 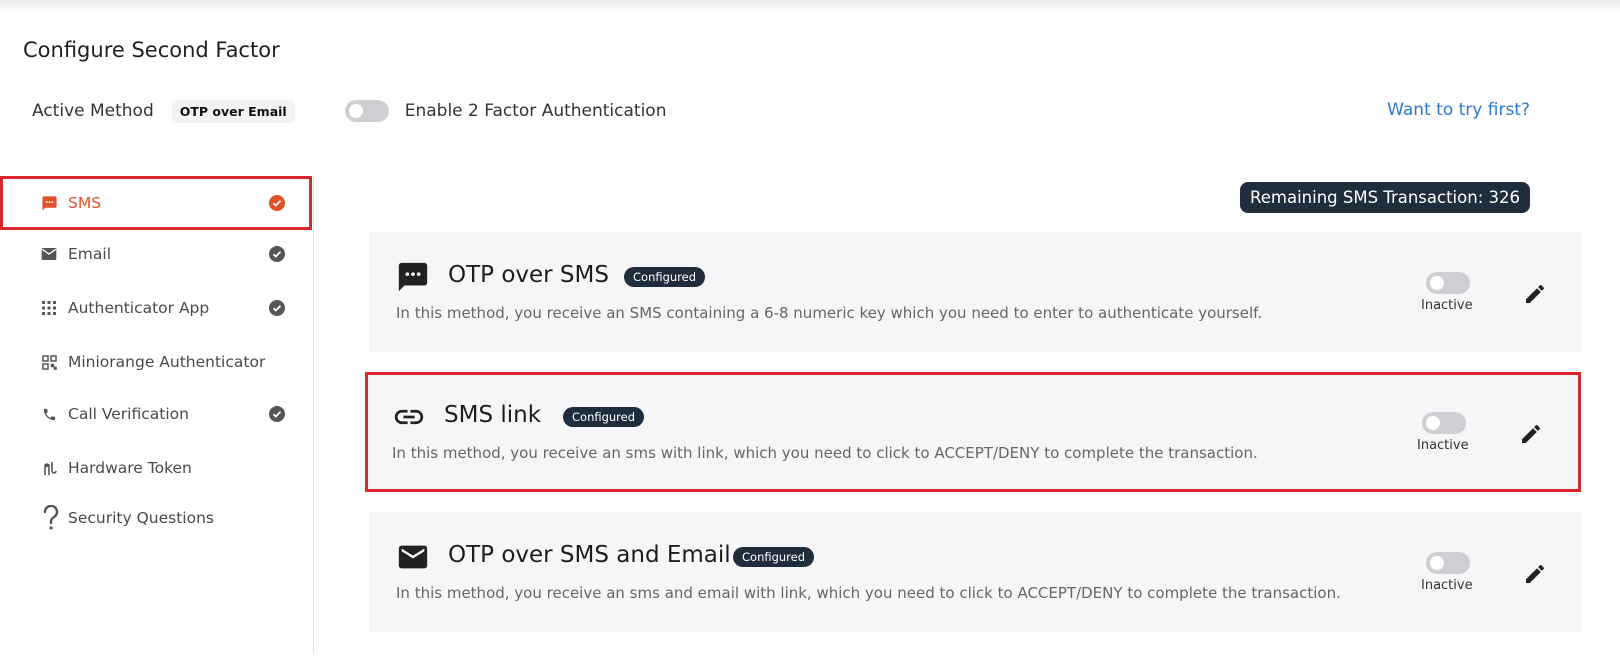 I want to click on active-method-label: Active Method, so click(x=93, y=111).